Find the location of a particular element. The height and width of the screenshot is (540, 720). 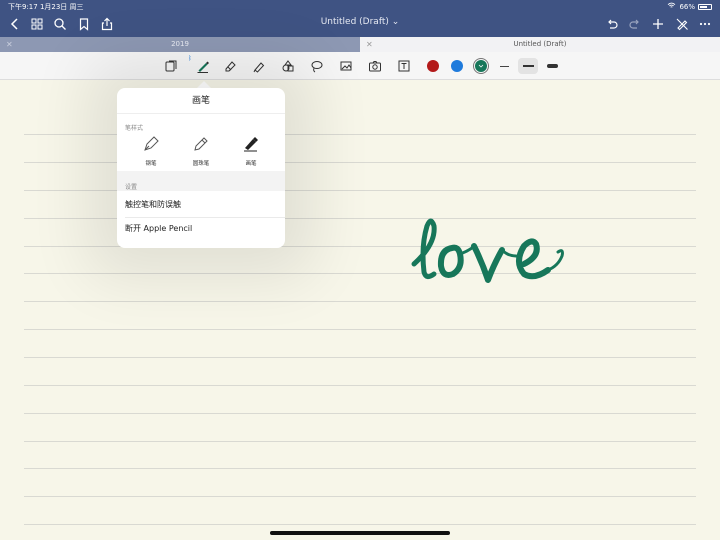

pen-option-ballpoint: 圆珠笔 is located at coordinates (201, 153).